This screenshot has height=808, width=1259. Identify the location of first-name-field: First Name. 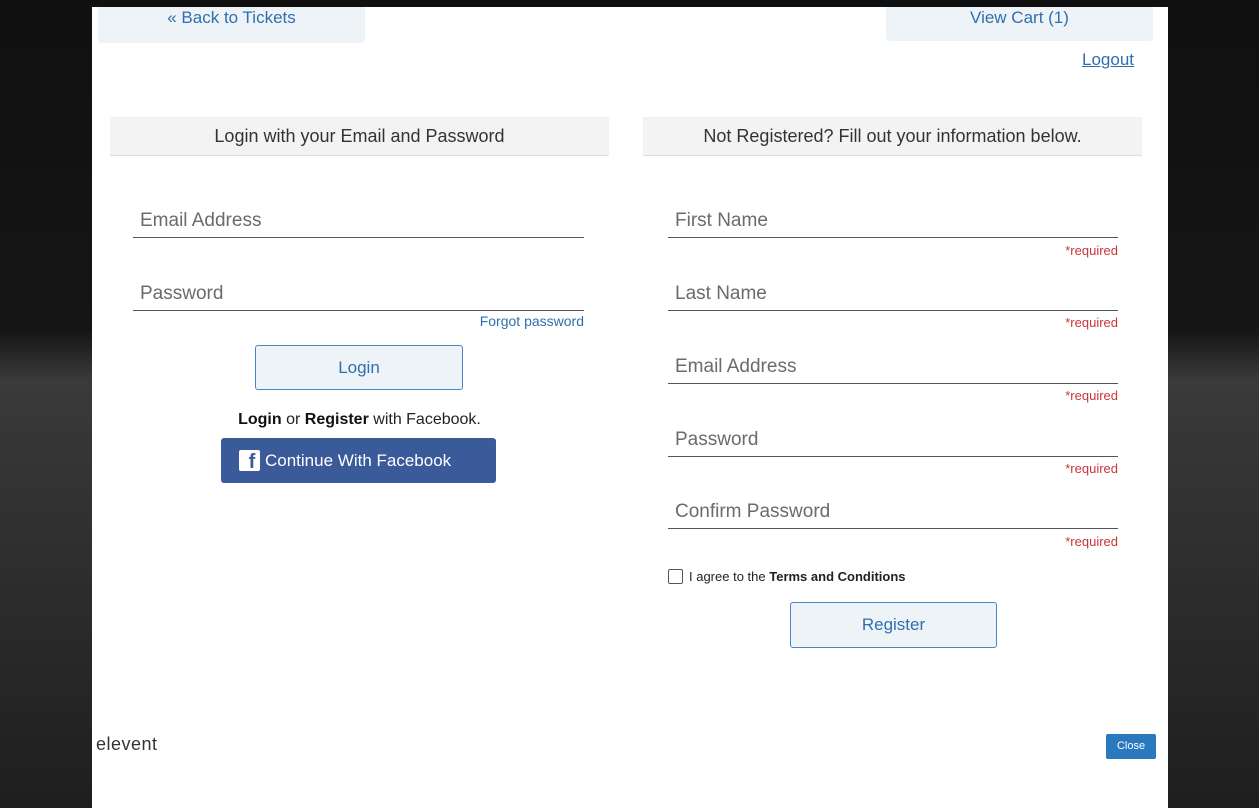
(893, 222).